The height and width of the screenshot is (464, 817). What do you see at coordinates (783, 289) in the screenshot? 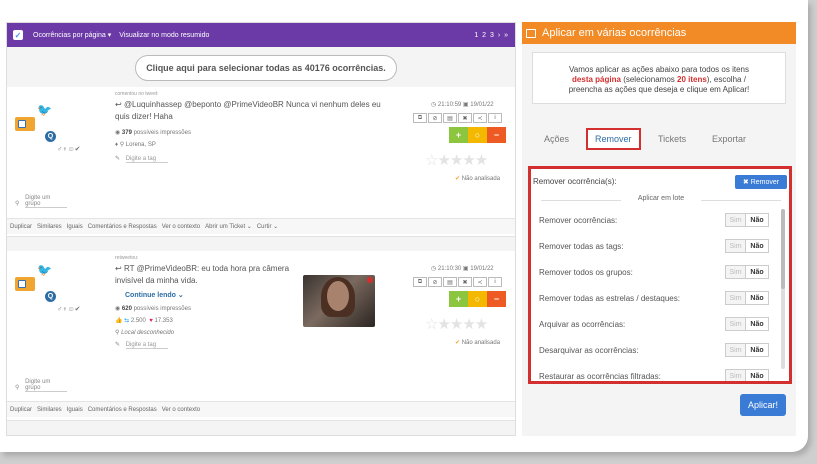
I see `options-scrollbar` at bounding box center [783, 289].